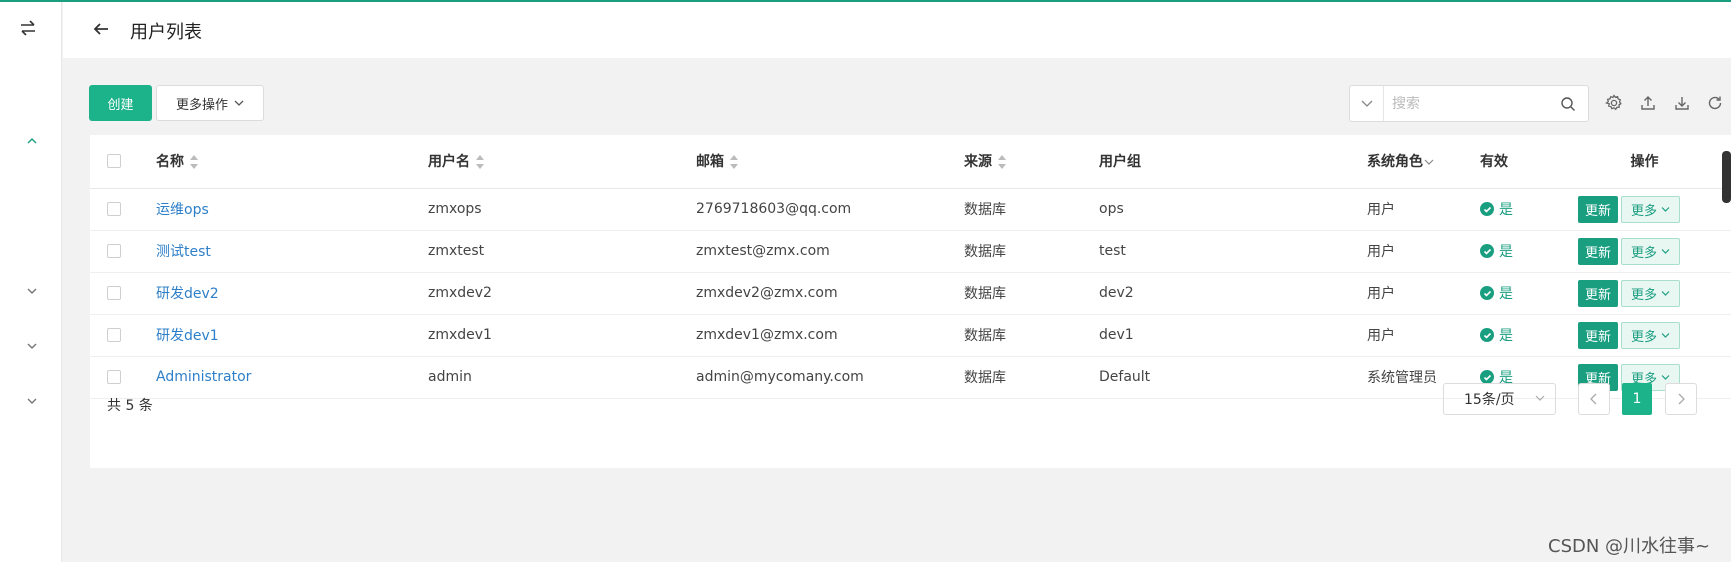 The height and width of the screenshot is (562, 1731). What do you see at coordinates (187, 294) in the screenshot?
I see `user-name-link: 研发dev2` at bounding box center [187, 294].